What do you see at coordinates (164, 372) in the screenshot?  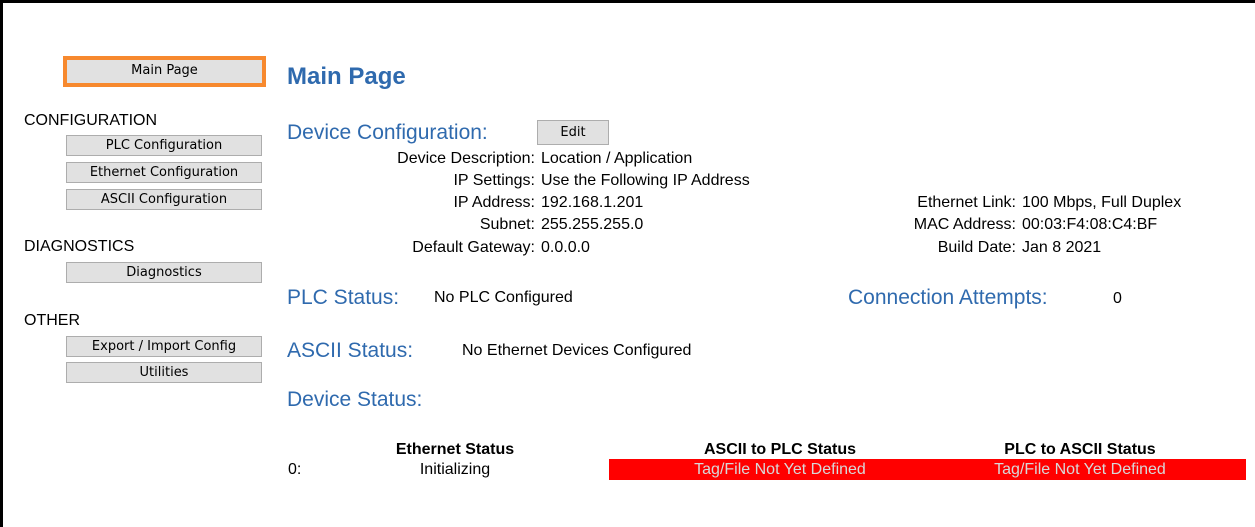 I see `nav-utilities-button: Utilities` at bounding box center [164, 372].